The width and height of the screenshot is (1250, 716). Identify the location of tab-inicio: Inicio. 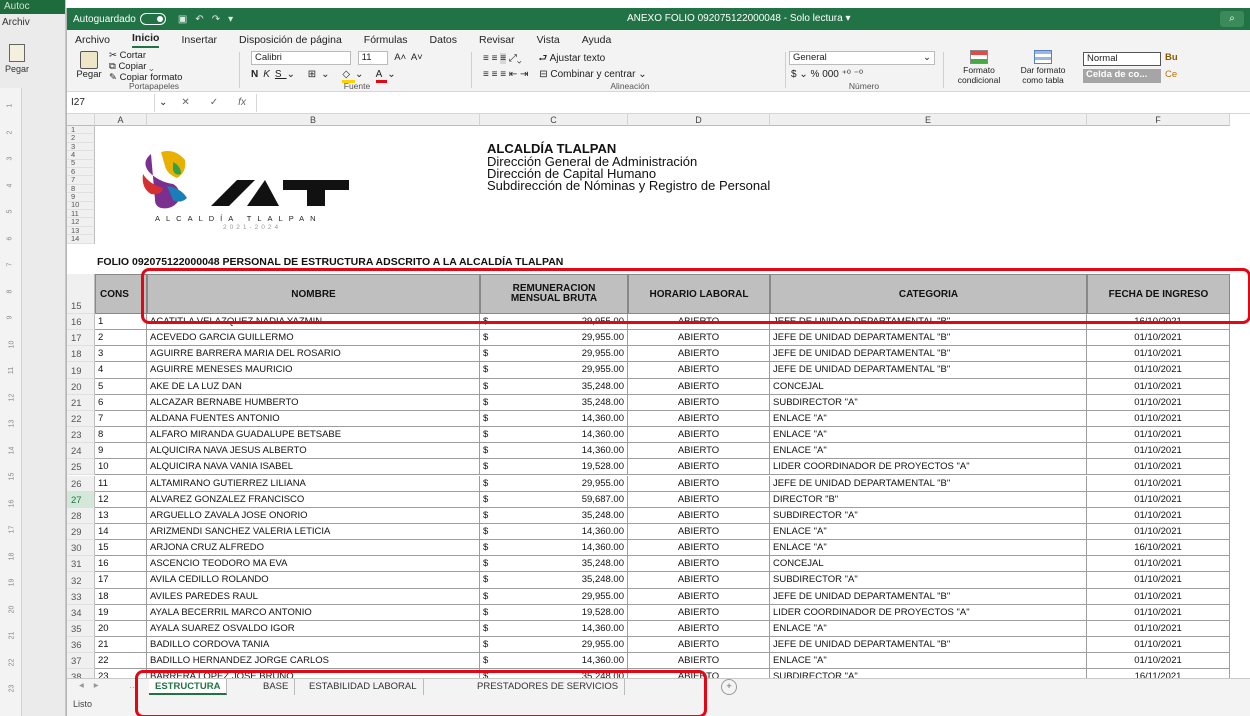
(146, 40).